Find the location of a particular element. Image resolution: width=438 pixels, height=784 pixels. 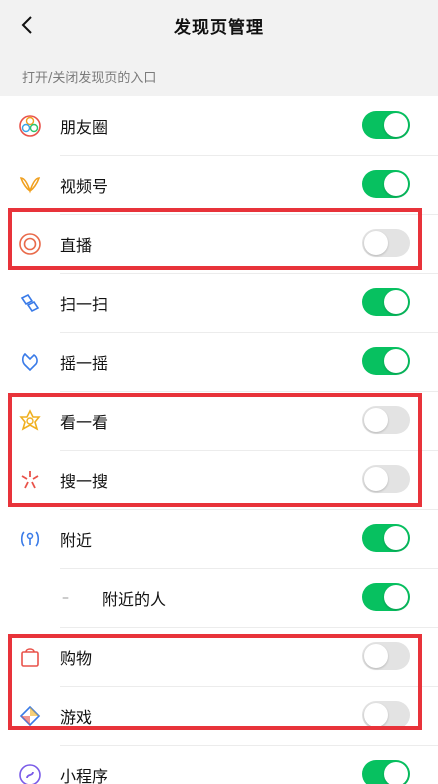

channels-icon is located at coordinates (30, 185).